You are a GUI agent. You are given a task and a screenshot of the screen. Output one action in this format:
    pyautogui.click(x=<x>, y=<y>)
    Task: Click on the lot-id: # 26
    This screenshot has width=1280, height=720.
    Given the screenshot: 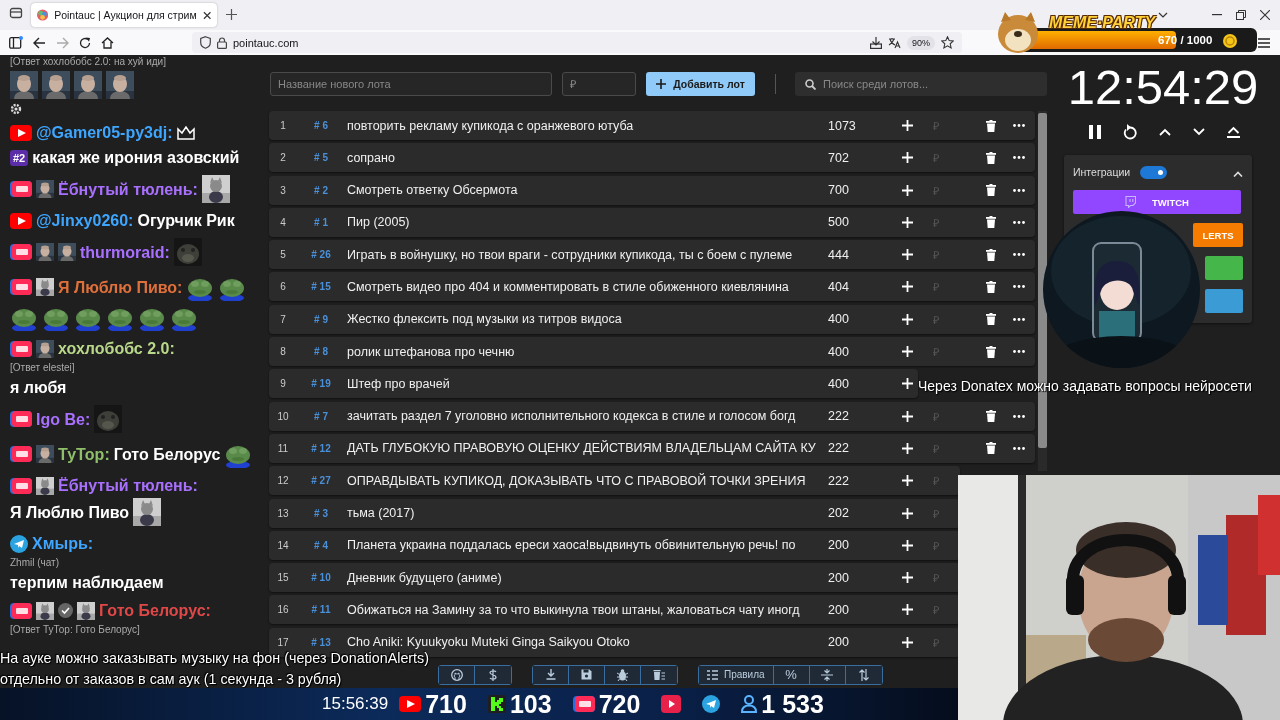 What is the action you would take?
    pyautogui.click(x=321, y=255)
    